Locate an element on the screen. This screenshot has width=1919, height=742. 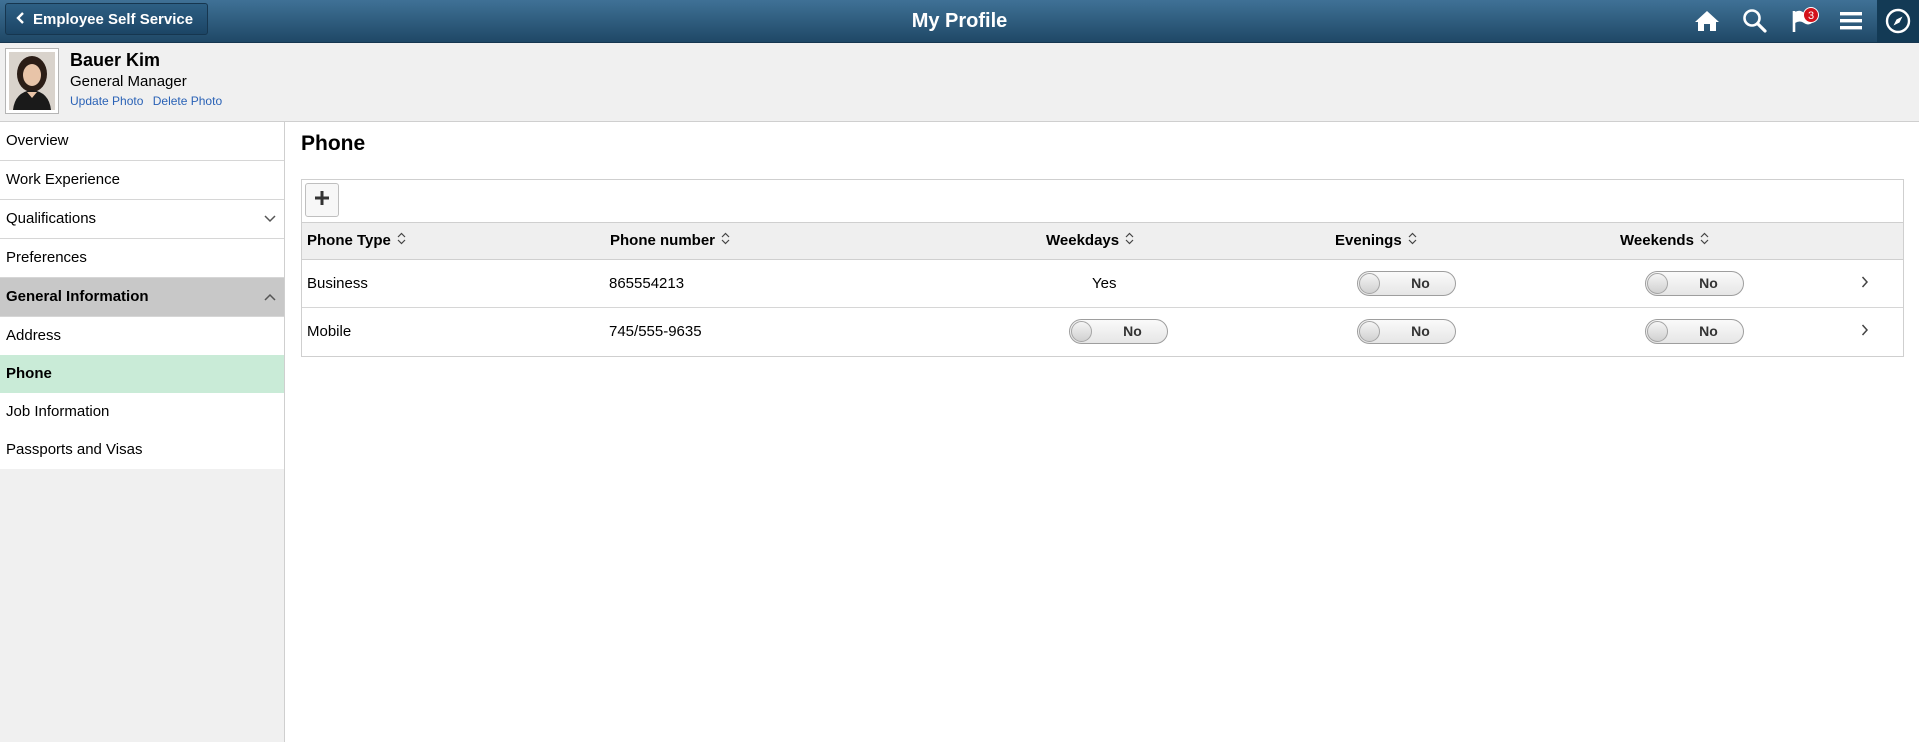
menu-icon is located at coordinates (1851, 21).